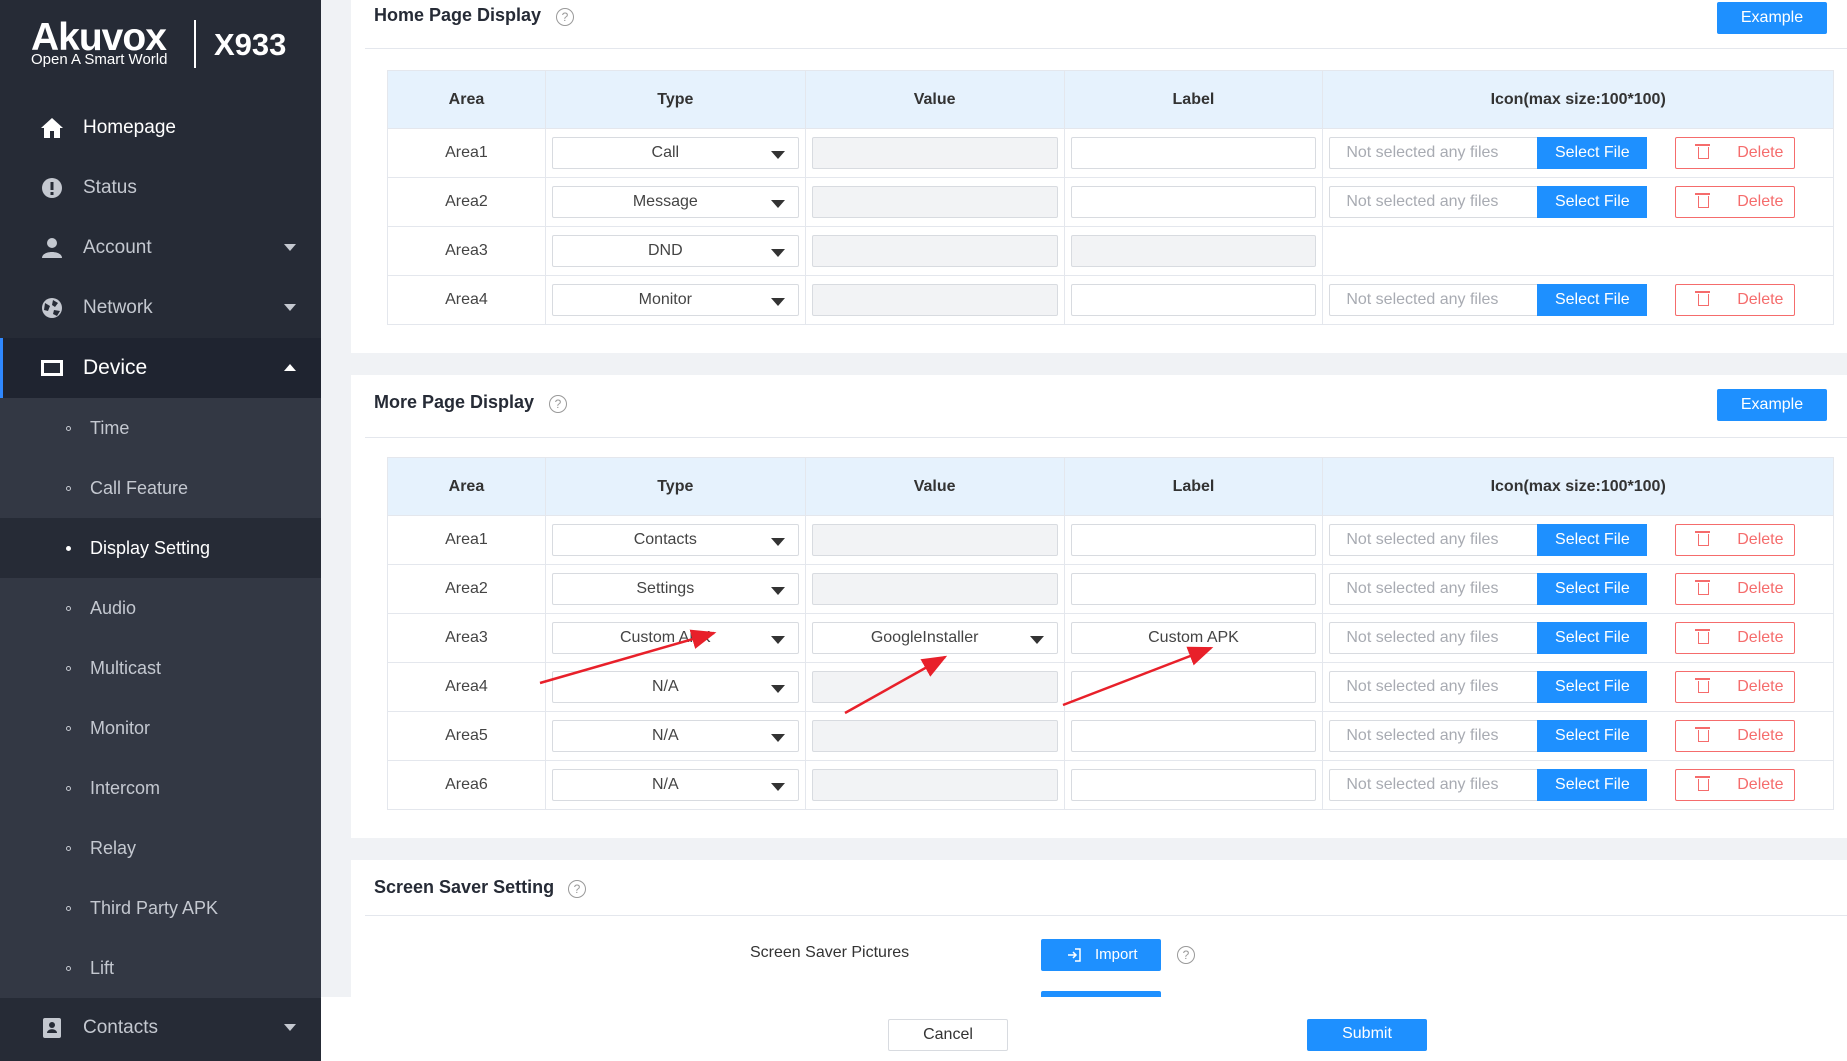 The image size is (1847, 1061). I want to click on select-value: Contacts, so click(665, 539).